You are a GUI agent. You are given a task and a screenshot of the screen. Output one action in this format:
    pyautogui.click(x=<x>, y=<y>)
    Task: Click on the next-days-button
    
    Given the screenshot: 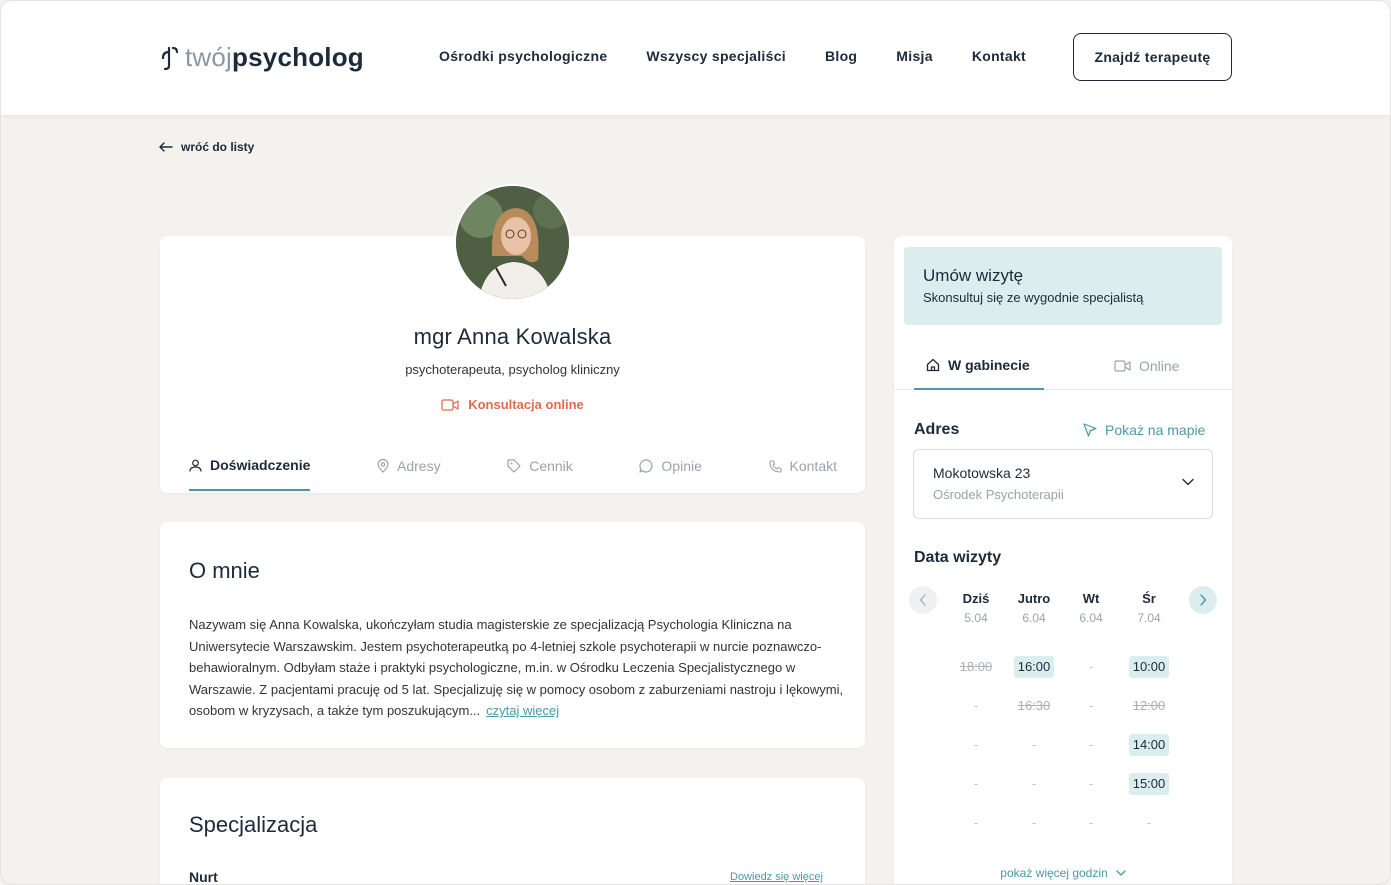 What is the action you would take?
    pyautogui.click(x=1203, y=600)
    